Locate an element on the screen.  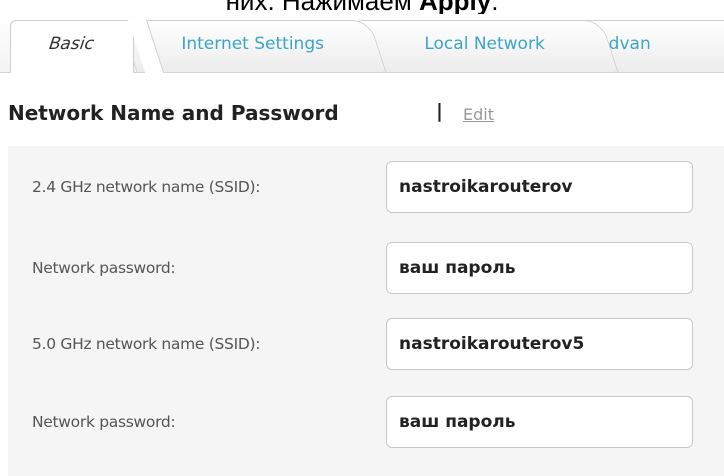
section-title: Network Name and Password is located at coordinates (173, 113).